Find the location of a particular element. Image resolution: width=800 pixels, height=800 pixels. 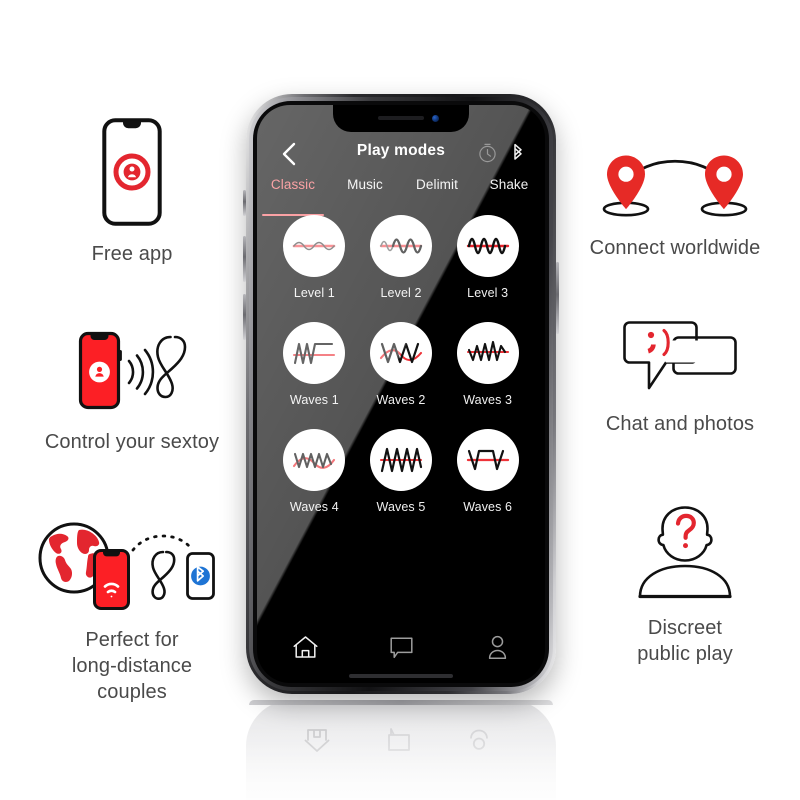

feature-caption: Control your sextoy is located at coordinates (132, 442).